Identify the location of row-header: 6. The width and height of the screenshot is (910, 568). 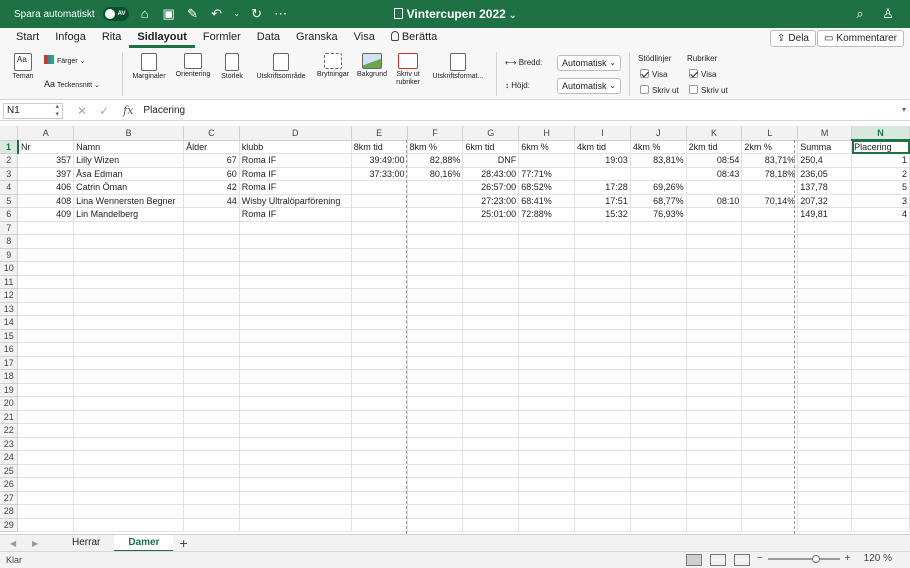
(9, 214).